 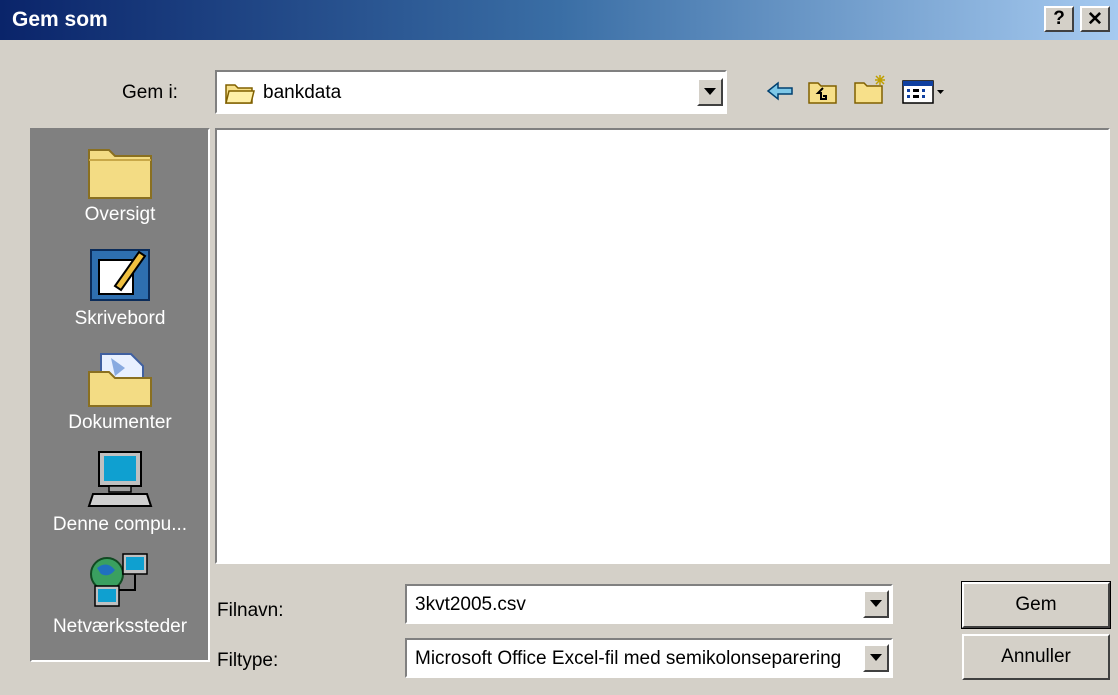 I want to click on place-netvaerkssteder: Netværkssteder, so click(x=120, y=595).